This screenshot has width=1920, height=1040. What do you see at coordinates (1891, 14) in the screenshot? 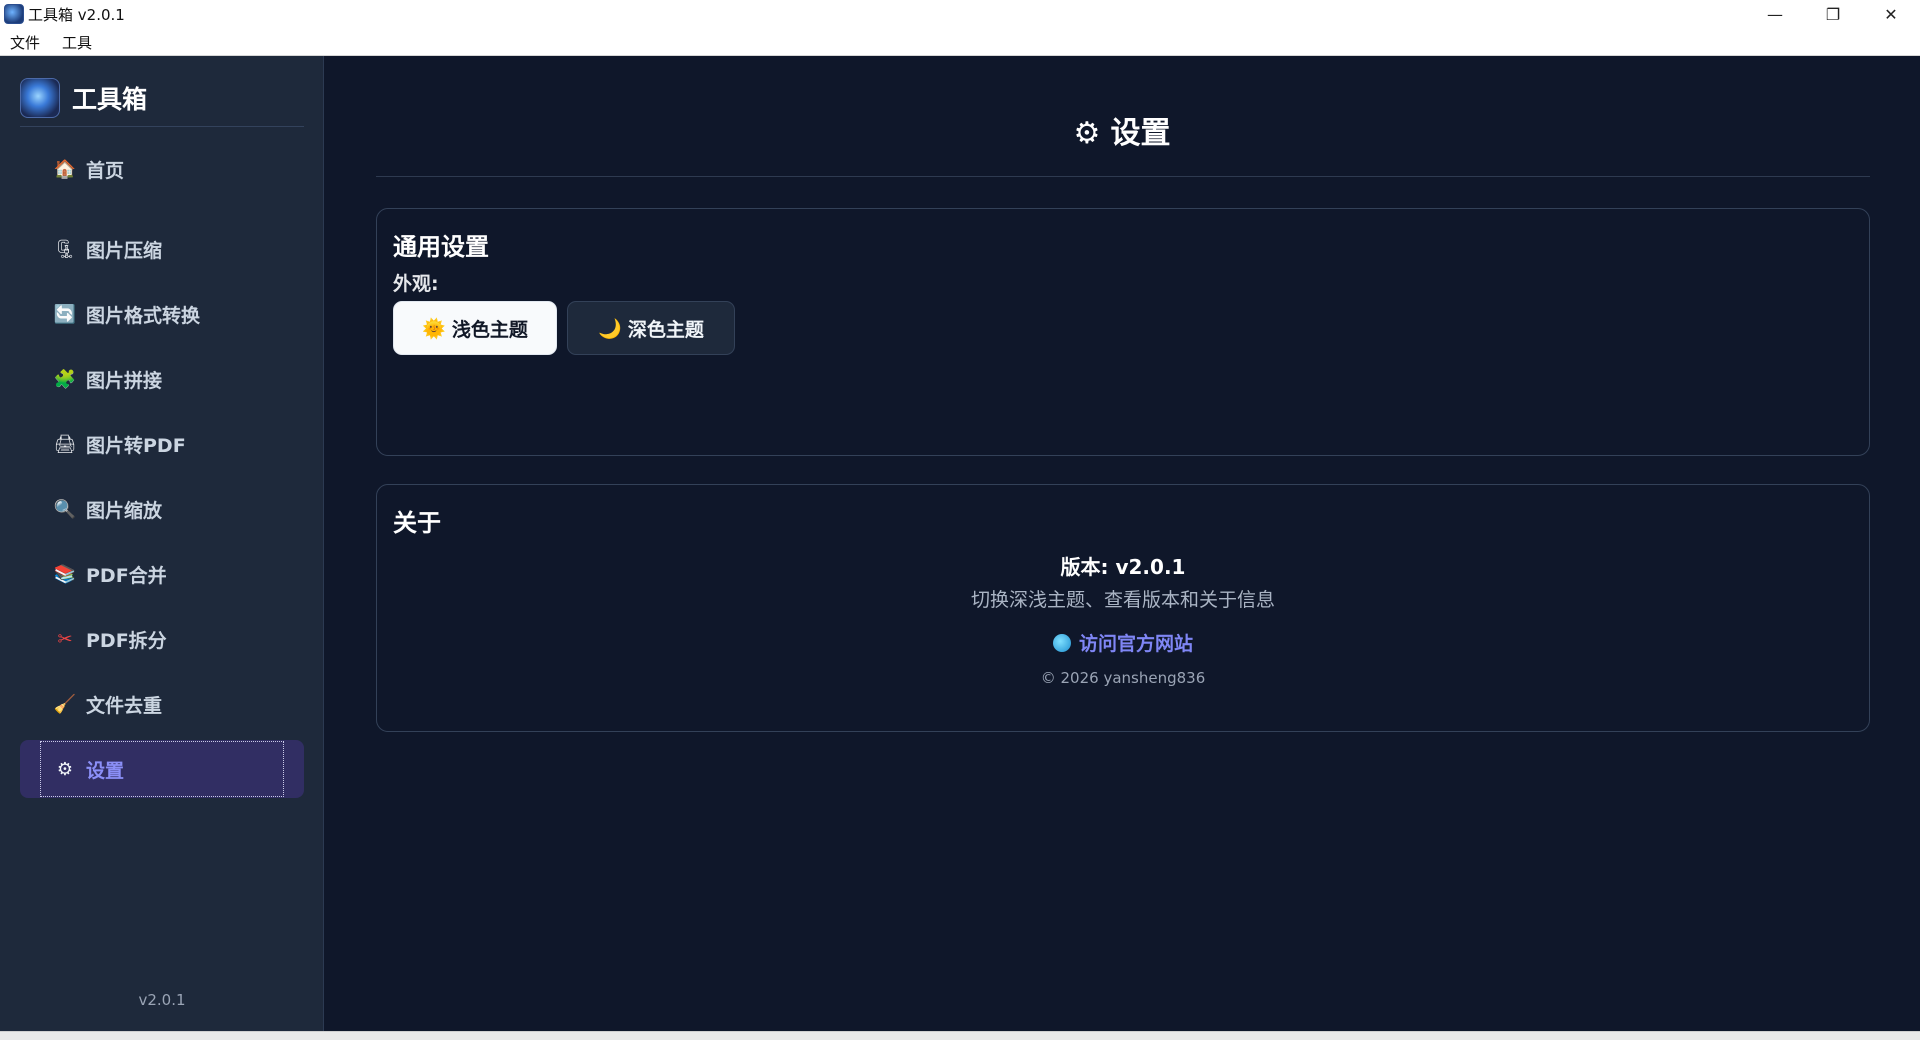
I see `close-button: ✕` at bounding box center [1891, 14].